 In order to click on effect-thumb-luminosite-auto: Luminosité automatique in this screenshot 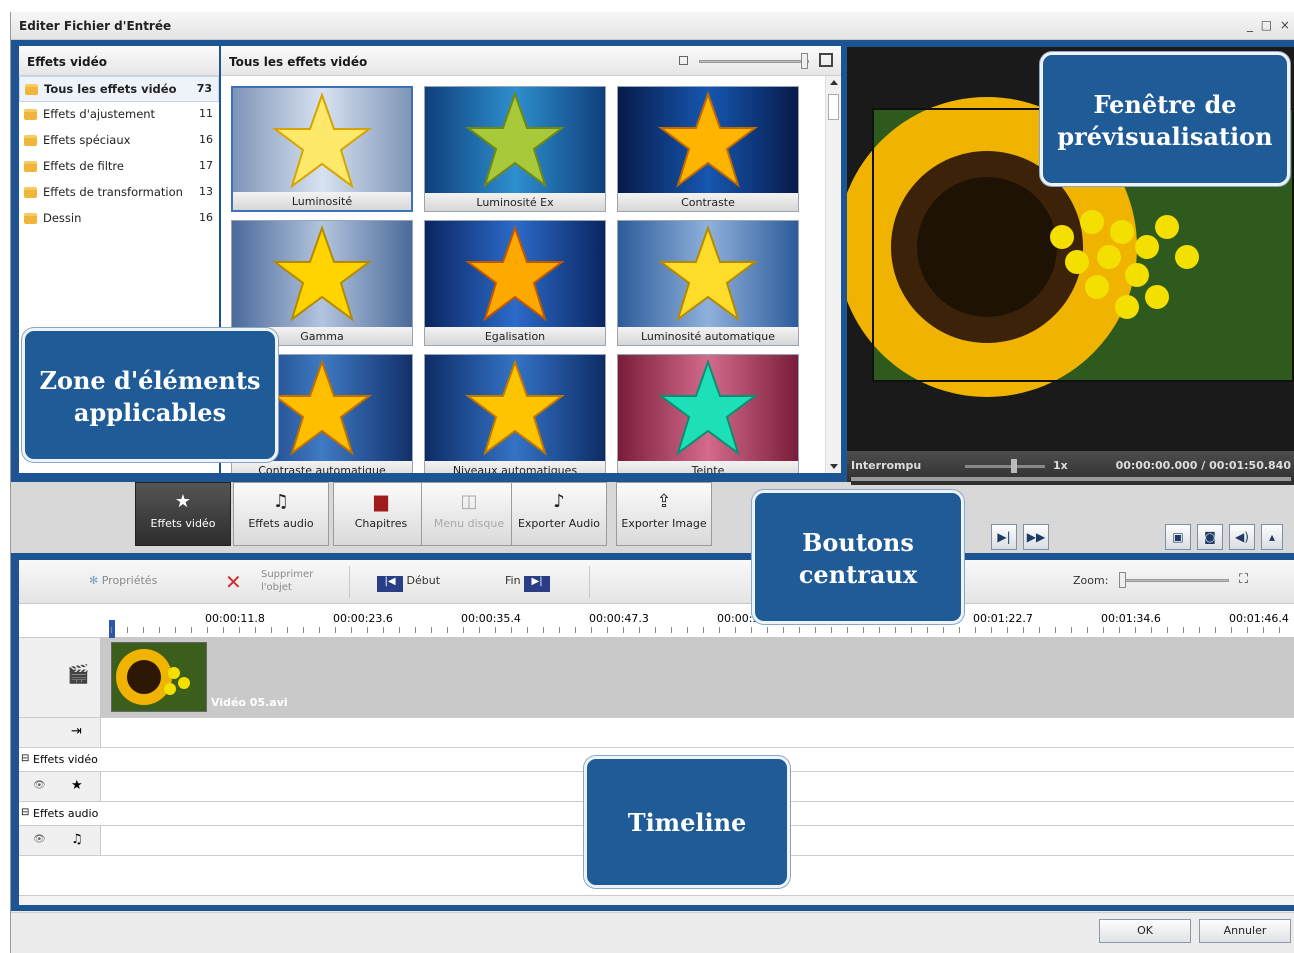, I will do `click(708, 283)`.